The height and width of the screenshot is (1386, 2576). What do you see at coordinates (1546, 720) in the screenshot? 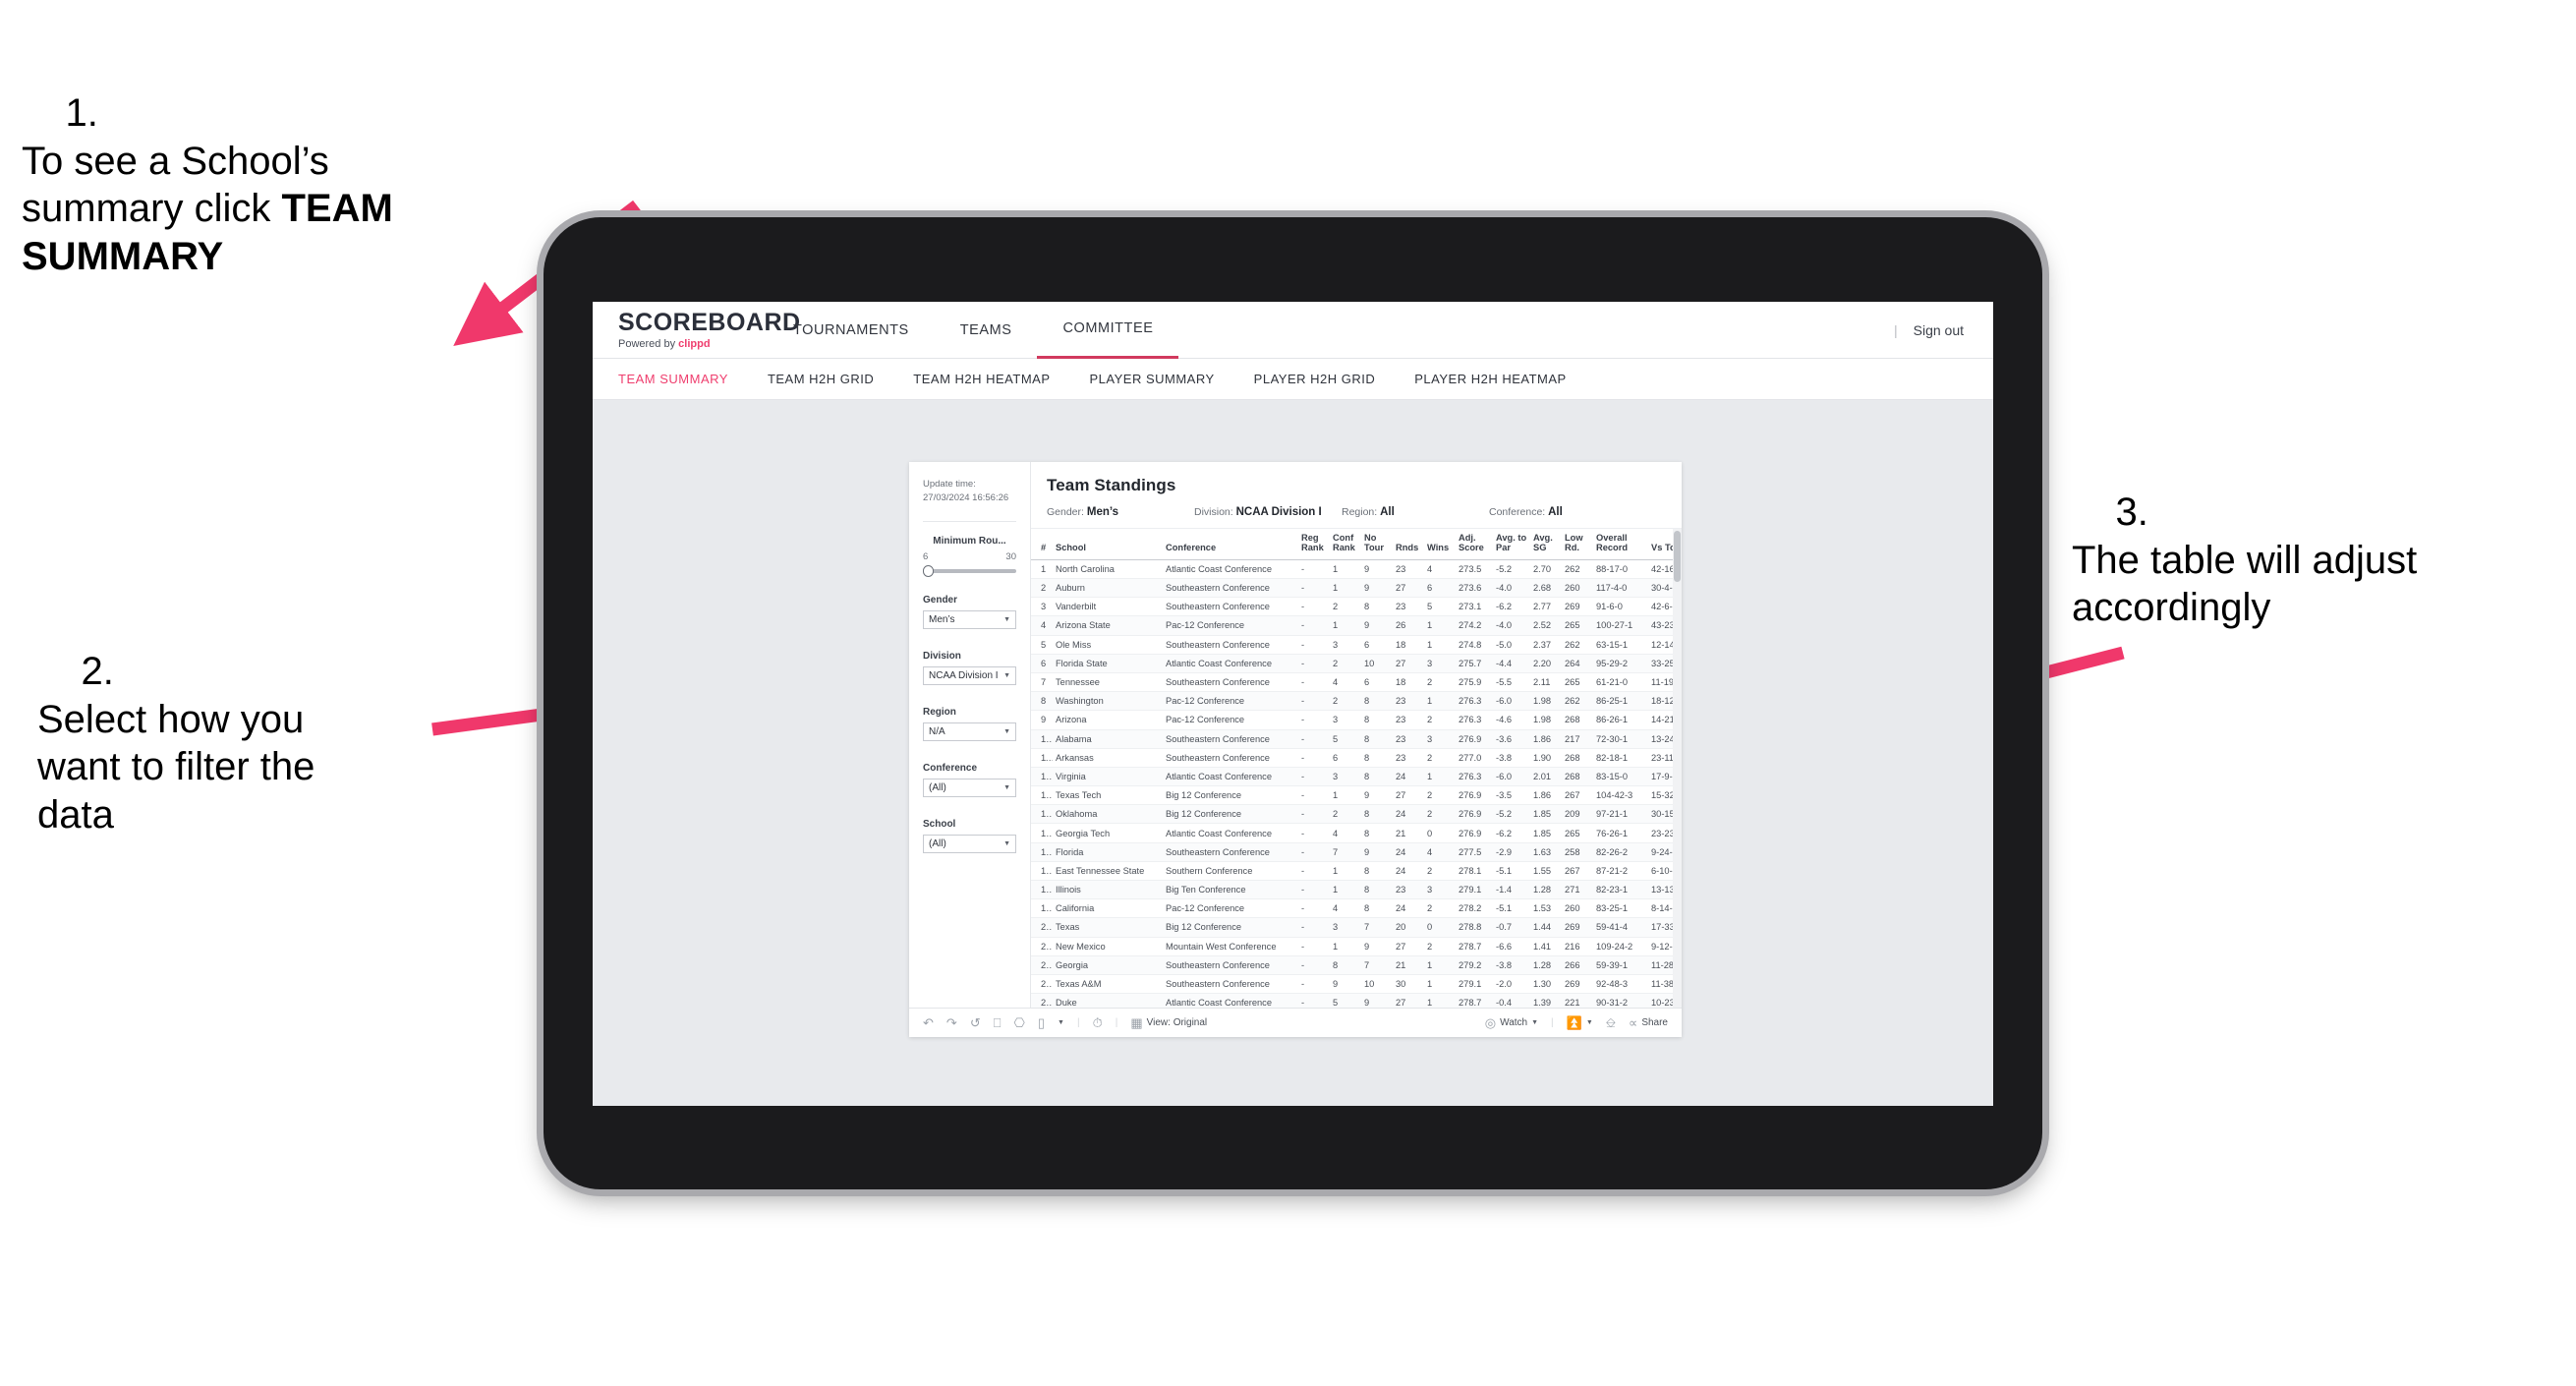
I see `cell-value: 1.98` at bounding box center [1546, 720].